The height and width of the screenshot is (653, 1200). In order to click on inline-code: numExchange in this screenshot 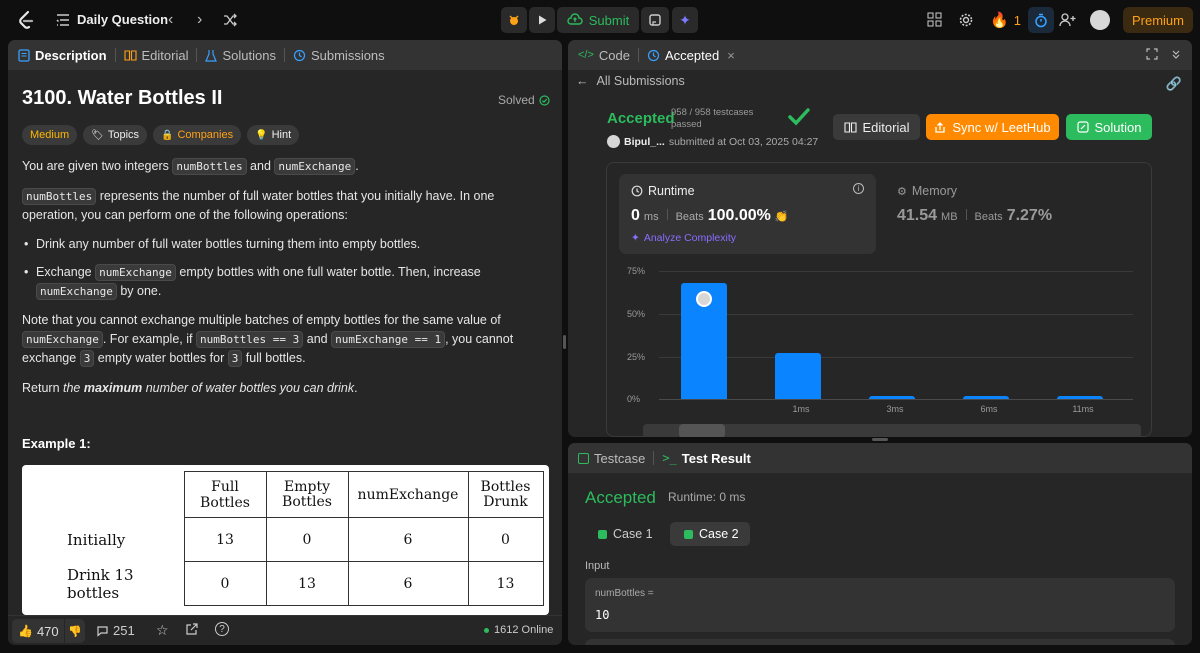, I will do `click(62, 339)`.